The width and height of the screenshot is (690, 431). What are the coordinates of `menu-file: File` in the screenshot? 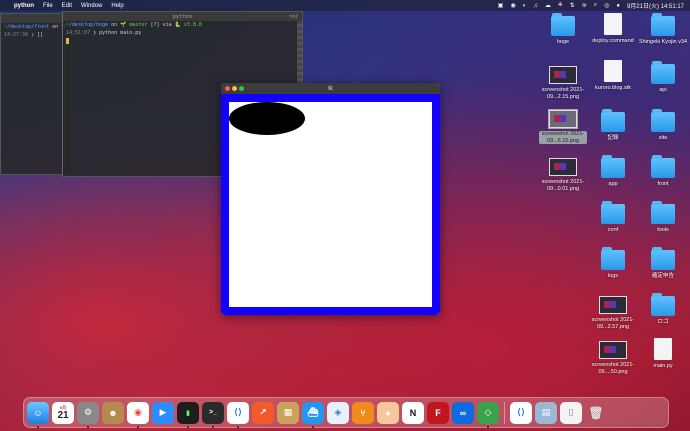 It's located at (48, 6).